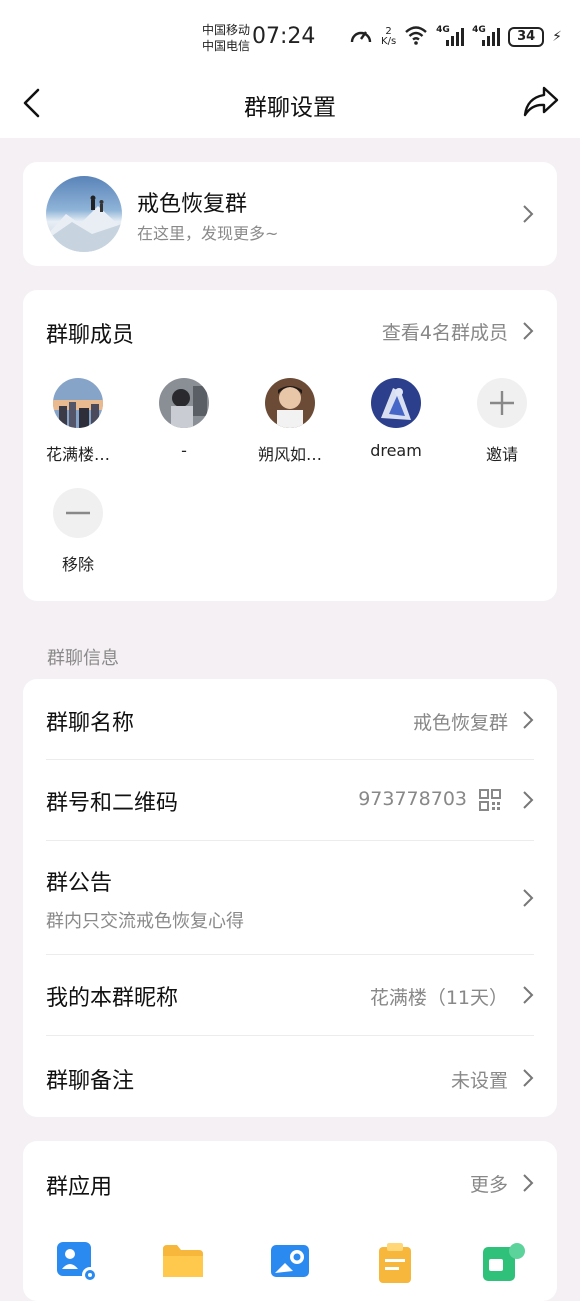 This screenshot has width=580, height=1301. Describe the element at coordinates (444, 333) in the screenshot. I see `view-all-members-label: 查看4名群成员` at that location.